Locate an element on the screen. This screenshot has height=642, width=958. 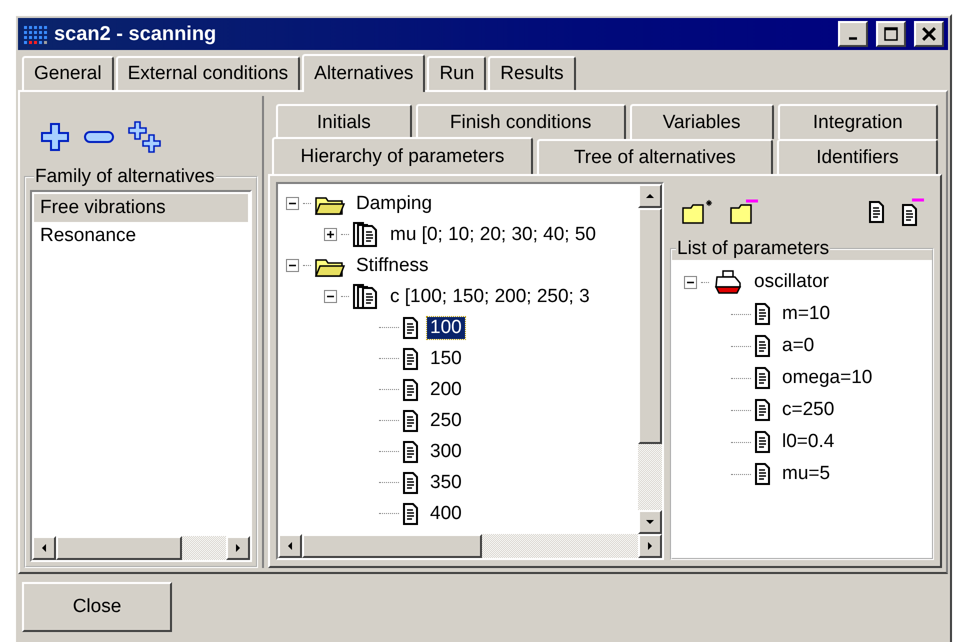
maximize-button is located at coordinates (891, 34).